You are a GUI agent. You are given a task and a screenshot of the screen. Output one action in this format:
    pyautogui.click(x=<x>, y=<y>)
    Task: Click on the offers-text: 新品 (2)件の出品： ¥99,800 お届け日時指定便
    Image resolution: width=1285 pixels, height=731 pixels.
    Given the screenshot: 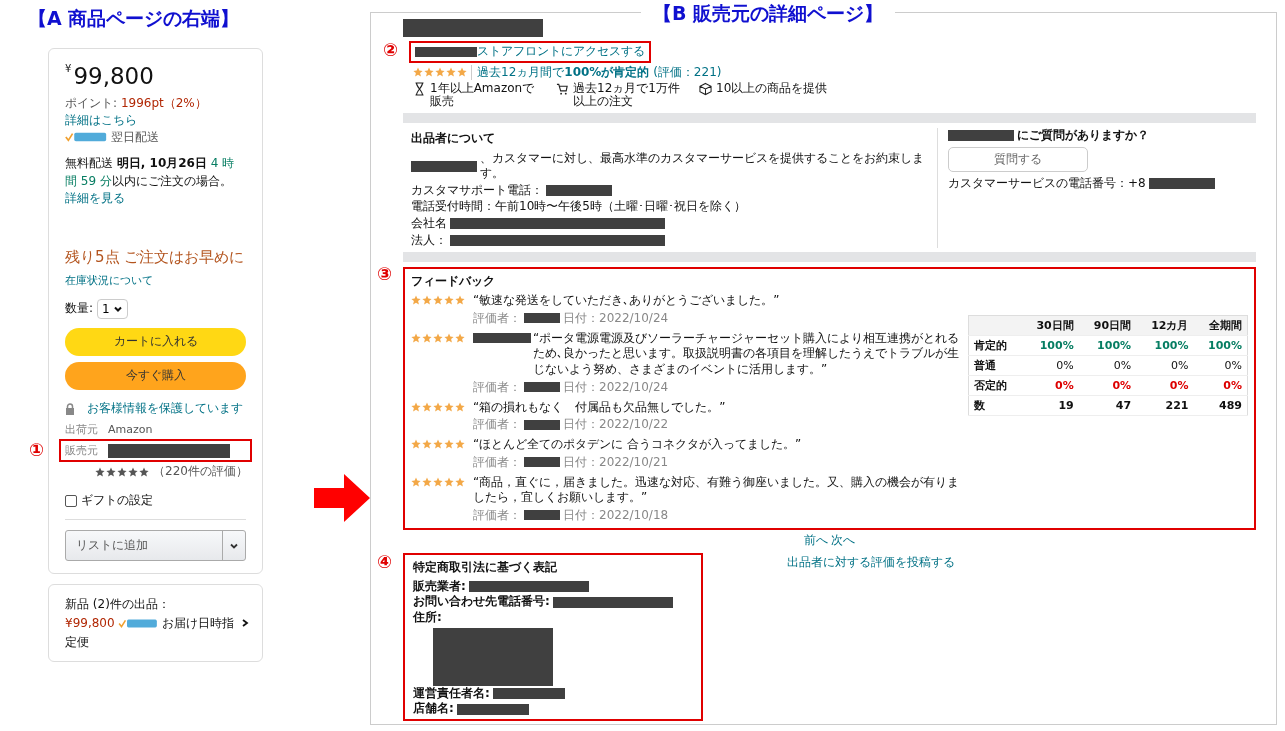 What is the action you would take?
    pyautogui.click(x=150, y=623)
    